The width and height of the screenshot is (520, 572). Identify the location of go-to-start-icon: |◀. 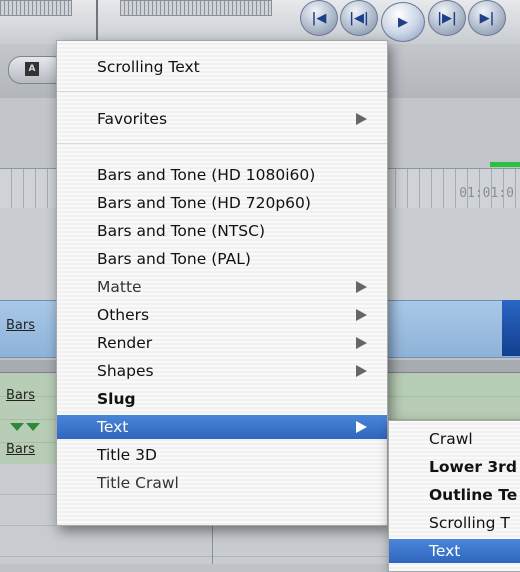
(319, 18).